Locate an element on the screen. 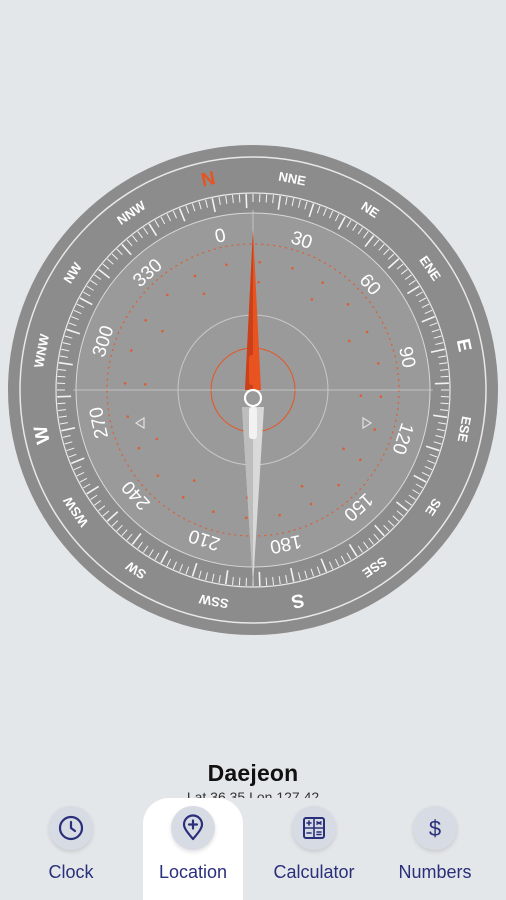  coordinates-readout: Lat 36.35 Lon 127.42 is located at coordinates (253, 794).